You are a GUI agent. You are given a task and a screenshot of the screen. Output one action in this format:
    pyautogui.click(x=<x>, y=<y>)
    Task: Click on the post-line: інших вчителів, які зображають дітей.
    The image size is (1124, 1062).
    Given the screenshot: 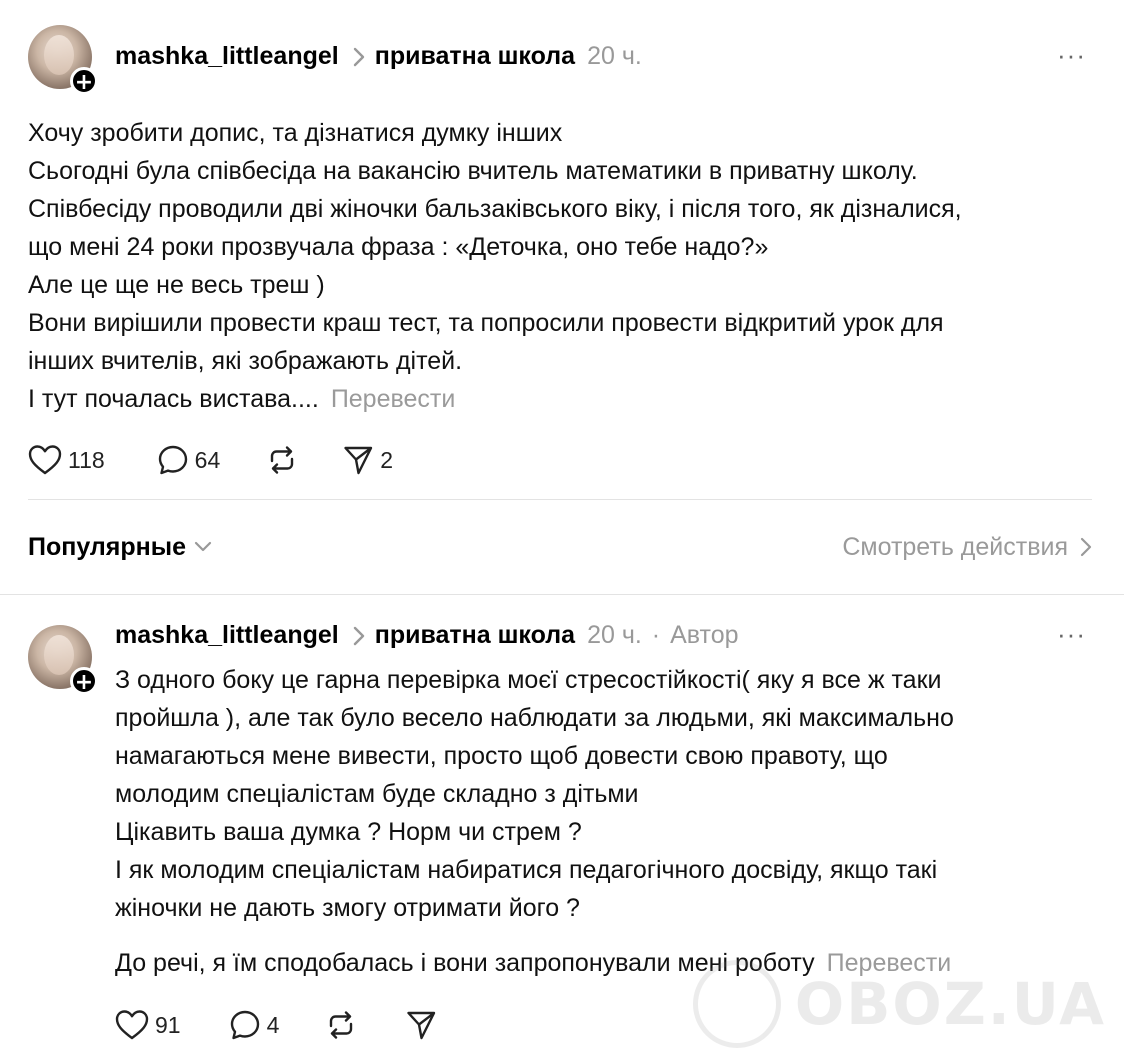 What is the action you would take?
    pyautogui.click(x=245, y=361)
    